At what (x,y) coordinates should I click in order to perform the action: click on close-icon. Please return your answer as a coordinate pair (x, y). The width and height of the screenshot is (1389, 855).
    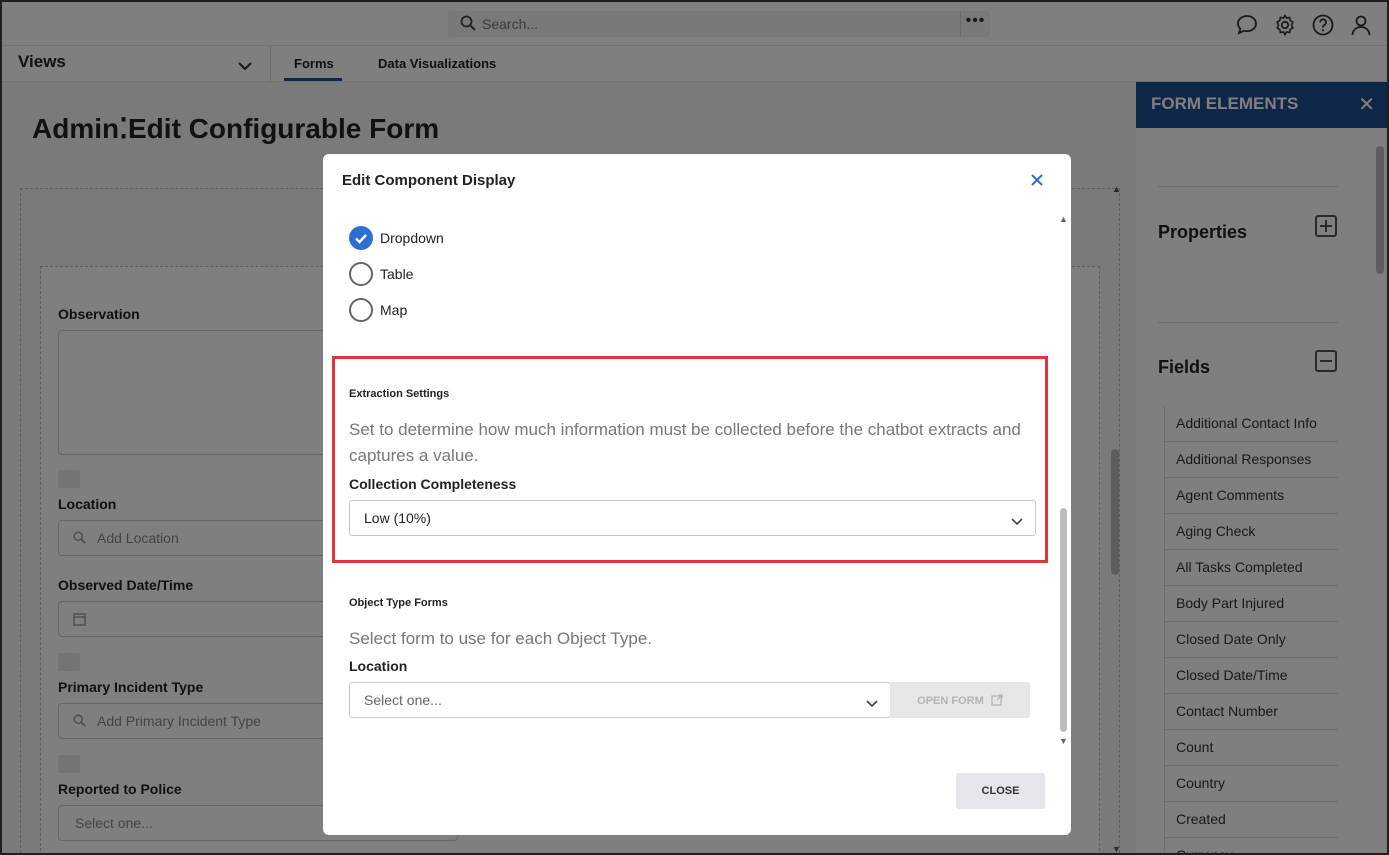
    Looking at the image, I should click on (1037, 182).